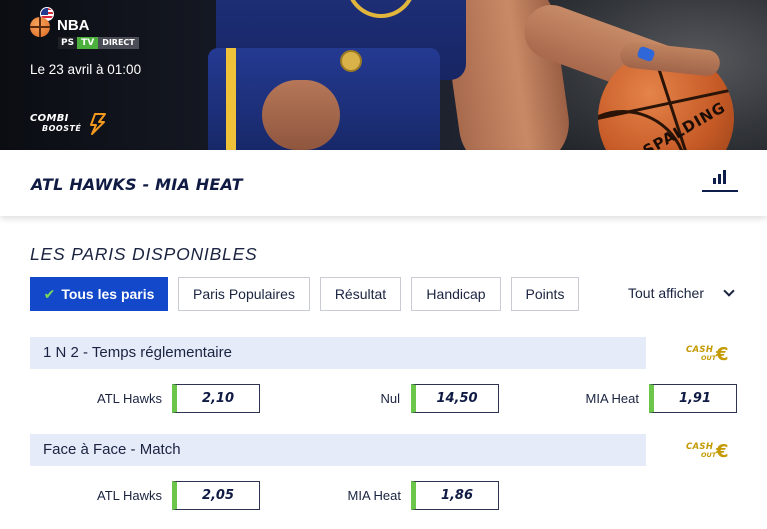  I want to click on basketball-icon, so click(40, 27).